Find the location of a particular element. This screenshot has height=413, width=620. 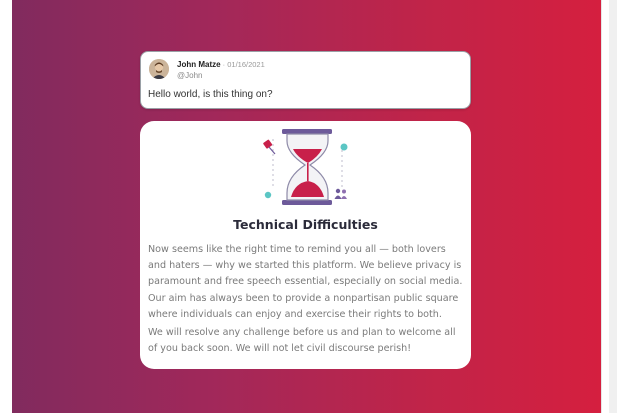

scrollbar-track is located at coordinates (613, 206).